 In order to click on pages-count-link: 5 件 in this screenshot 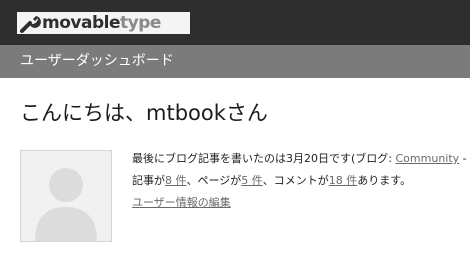, I will do `click(252, 180)`.